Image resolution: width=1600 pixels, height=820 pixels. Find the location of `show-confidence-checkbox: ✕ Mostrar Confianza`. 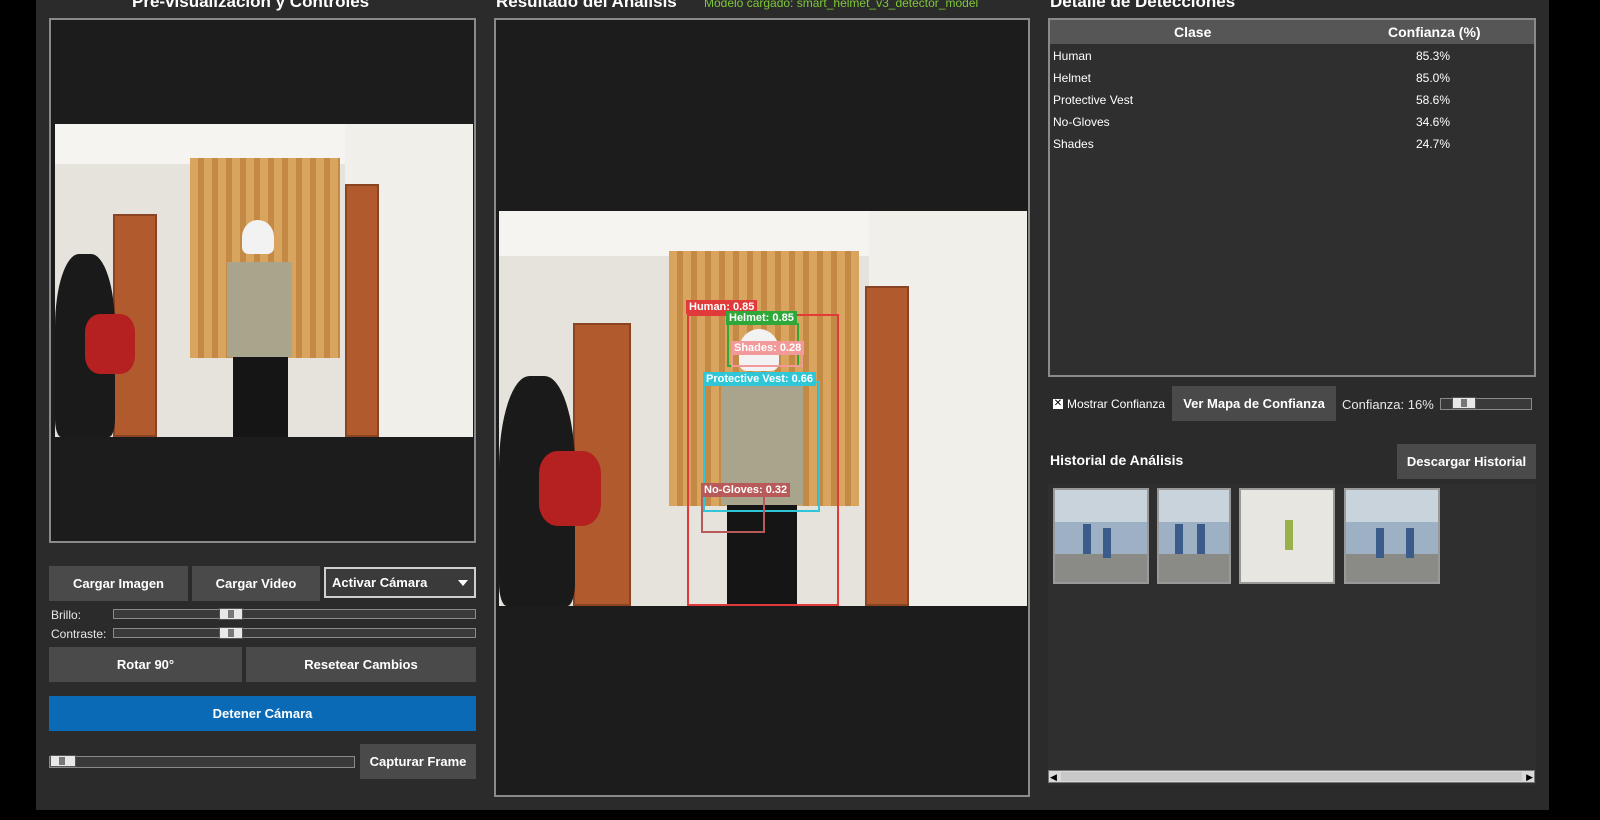

show-confidence-checkbox: ✕ Mostrar Confianza is located at coordinates (1109, 404).